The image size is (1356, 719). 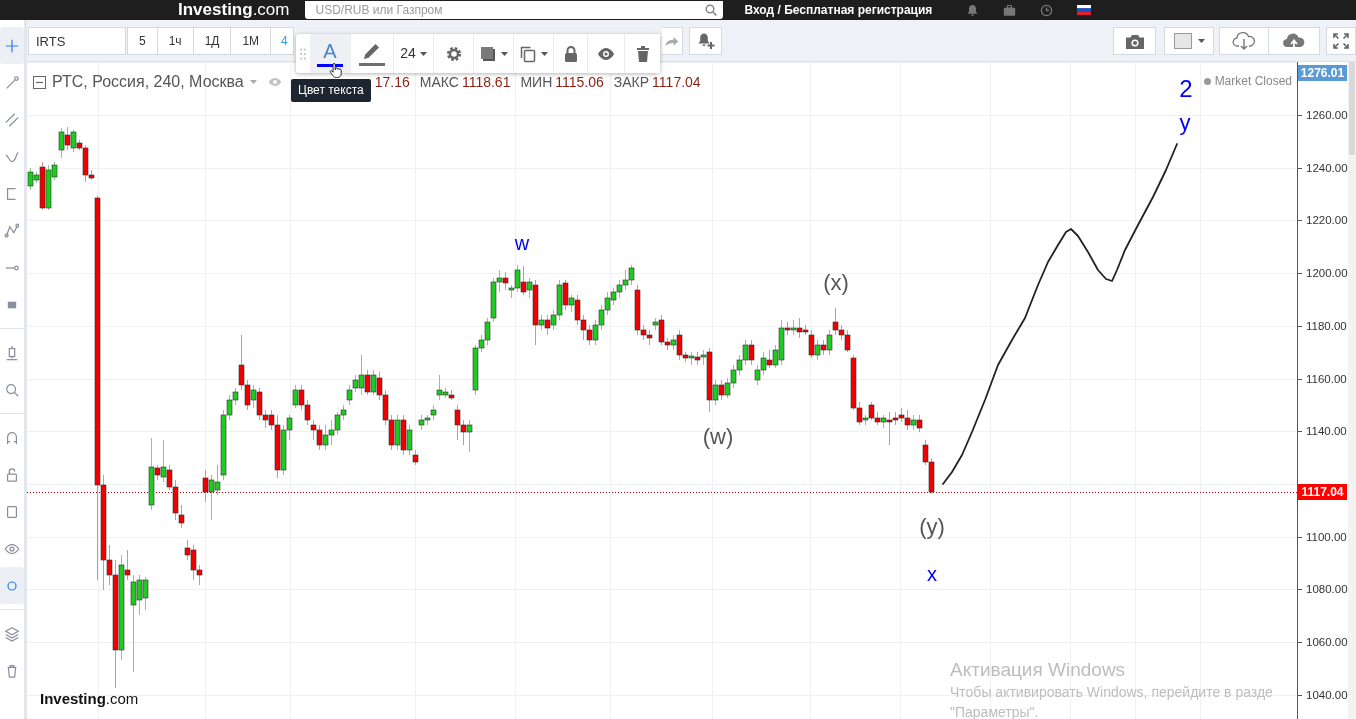 I want to click on hand-cursor-icon, so click(x=335, y=71).